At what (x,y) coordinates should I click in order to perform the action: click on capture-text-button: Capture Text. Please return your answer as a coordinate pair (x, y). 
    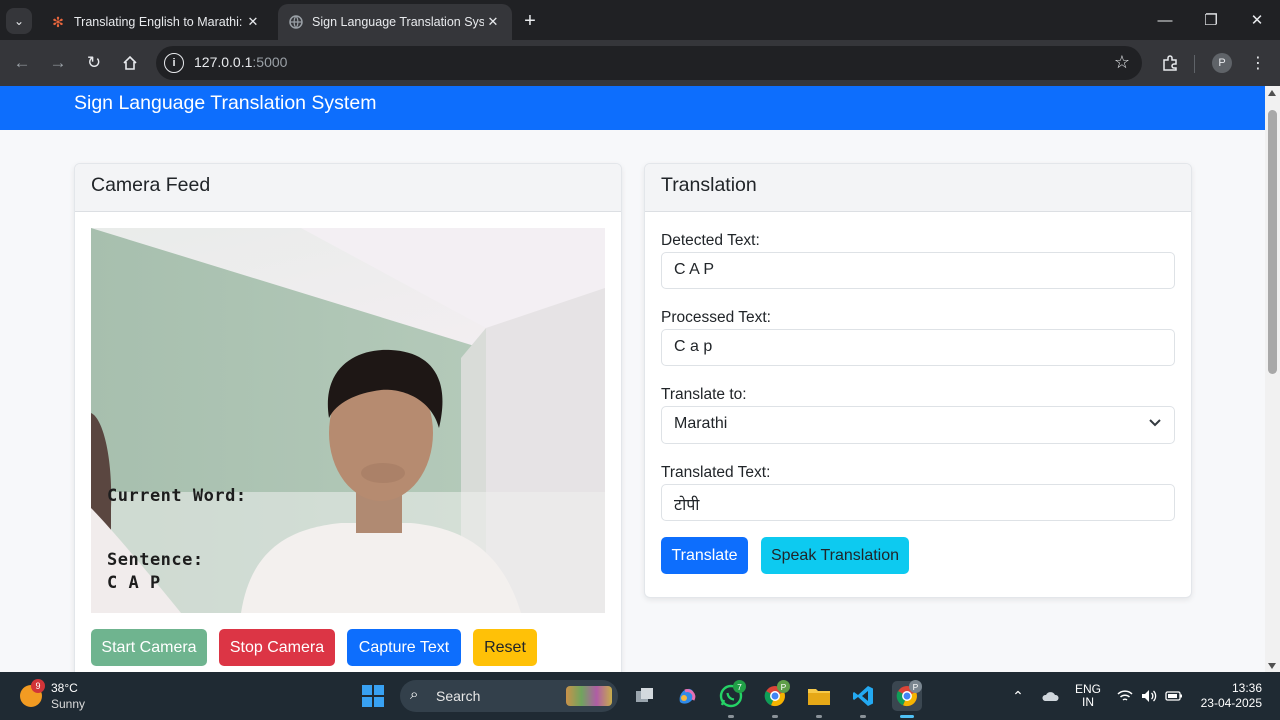
    Looking at the image, I should click on (404, 647).